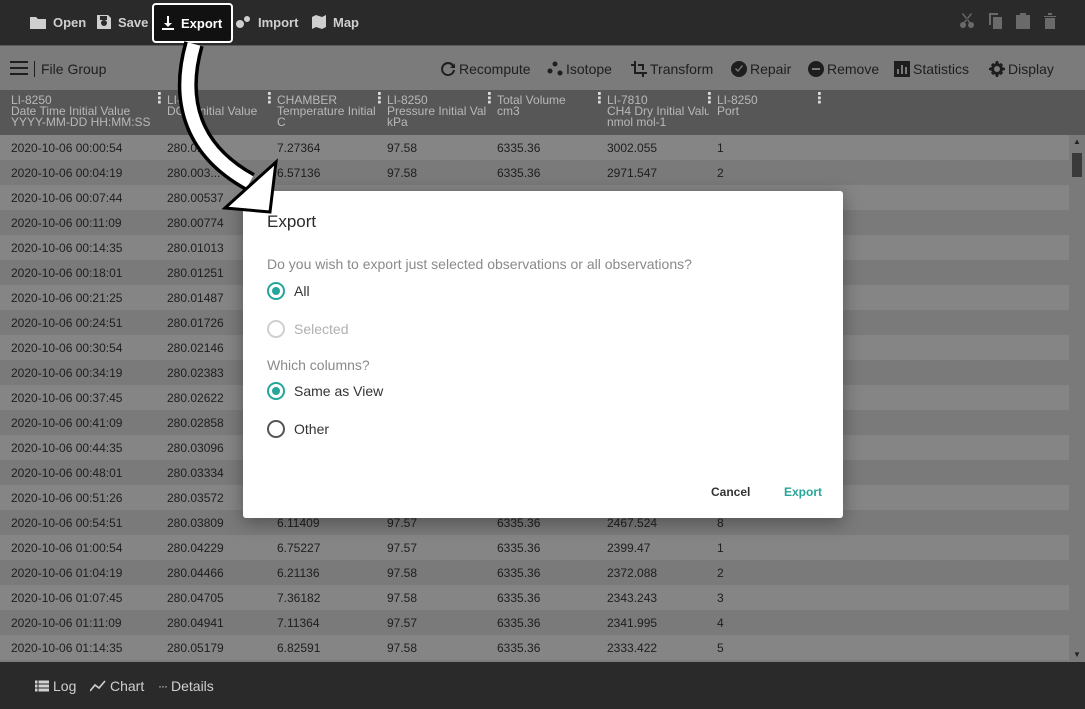 The height and width of the screenshot is (709, 1085). What do you see at coordinates (195, 498) in the screenshot?
I see `table-cell: 280.03572` at bounding box center [195, 498].